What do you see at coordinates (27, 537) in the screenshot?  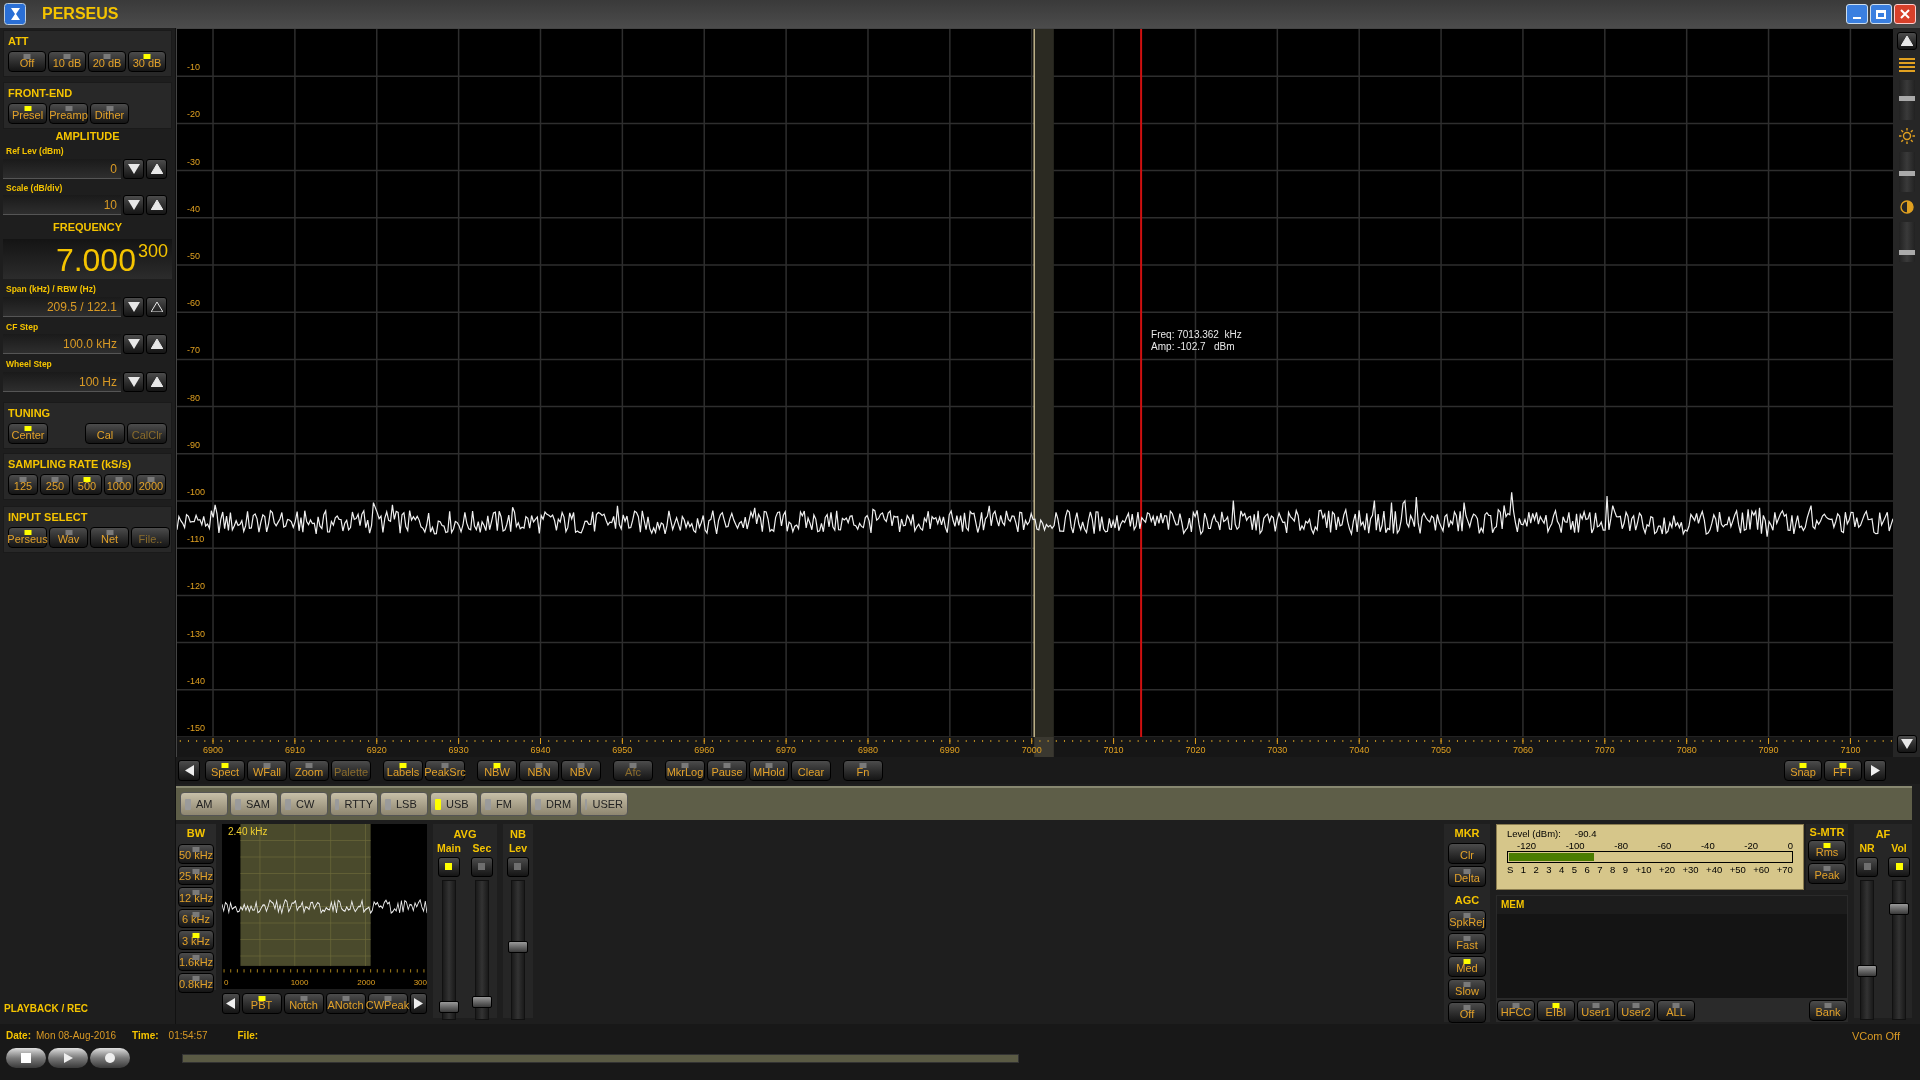 I see `toggle-button: Perseus` at bounding box center [27, 537].